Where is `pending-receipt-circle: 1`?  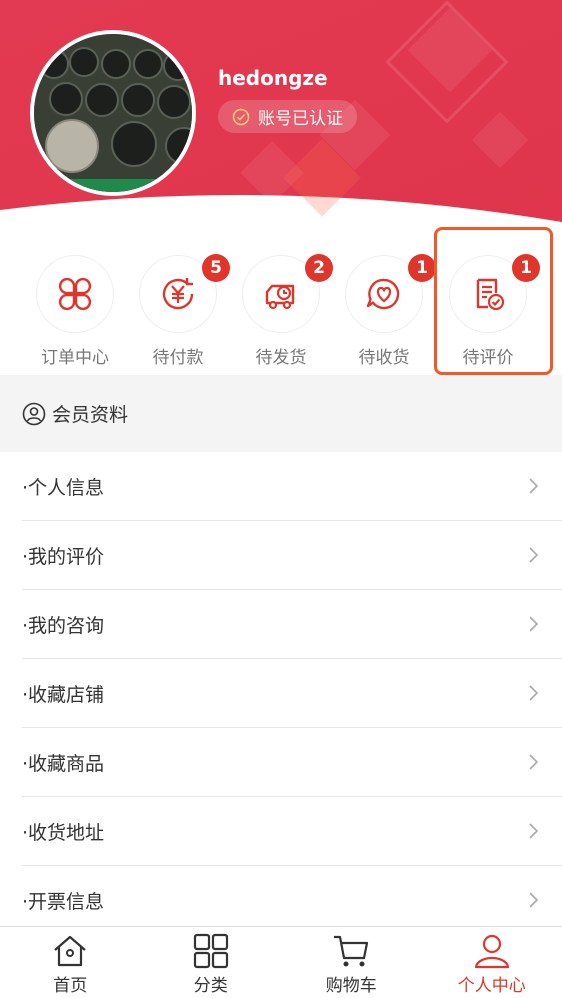
pending-receipt-circle: 1 is located at coordinates (390, 293).